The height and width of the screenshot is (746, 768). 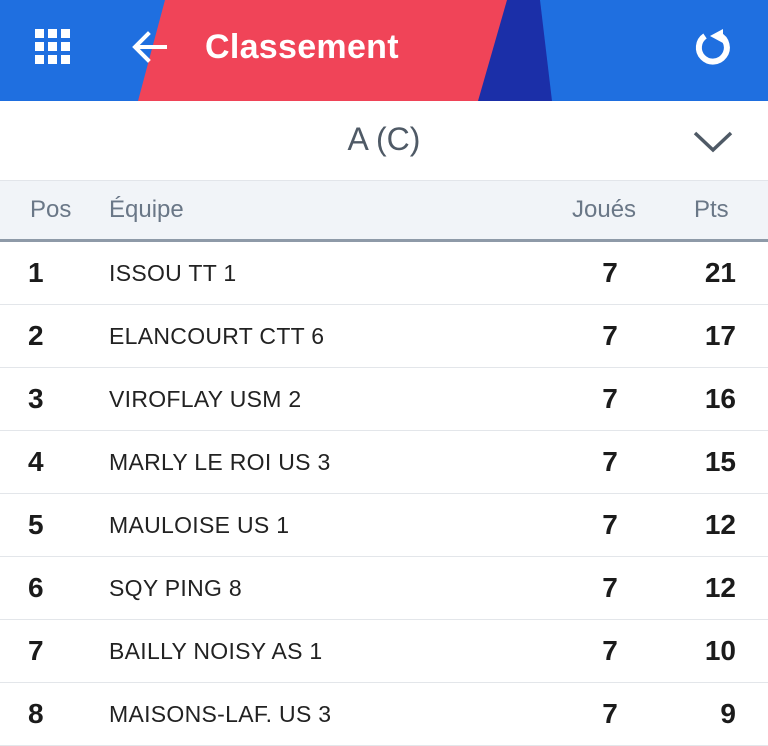 What do you see at coordinates (711, 209) in the screenshot?
I see `column-header-points: Pts` at bounding box center [711, 209].